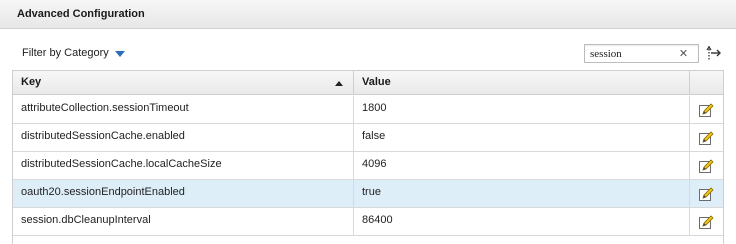  Describe the element at coordinates (183, 193) in the screenshot. I see `row-key: oauth20.sessionEndpointEnabled` at that location.